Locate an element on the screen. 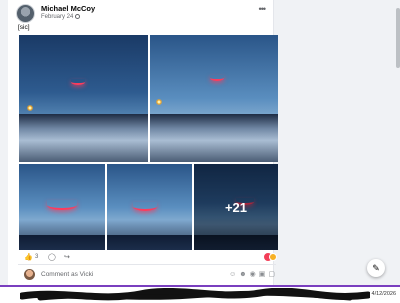  more-photos-overlay: +21 is located at coordinates (236, 207).